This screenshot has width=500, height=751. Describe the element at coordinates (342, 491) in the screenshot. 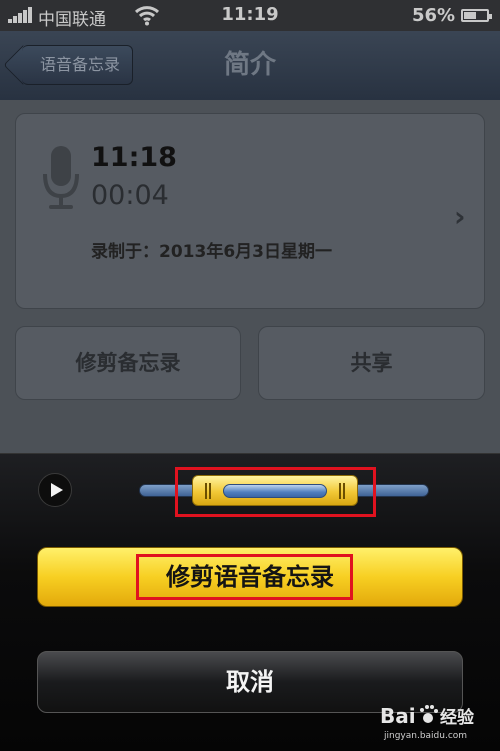

I see `grip-right-icon` at that location.